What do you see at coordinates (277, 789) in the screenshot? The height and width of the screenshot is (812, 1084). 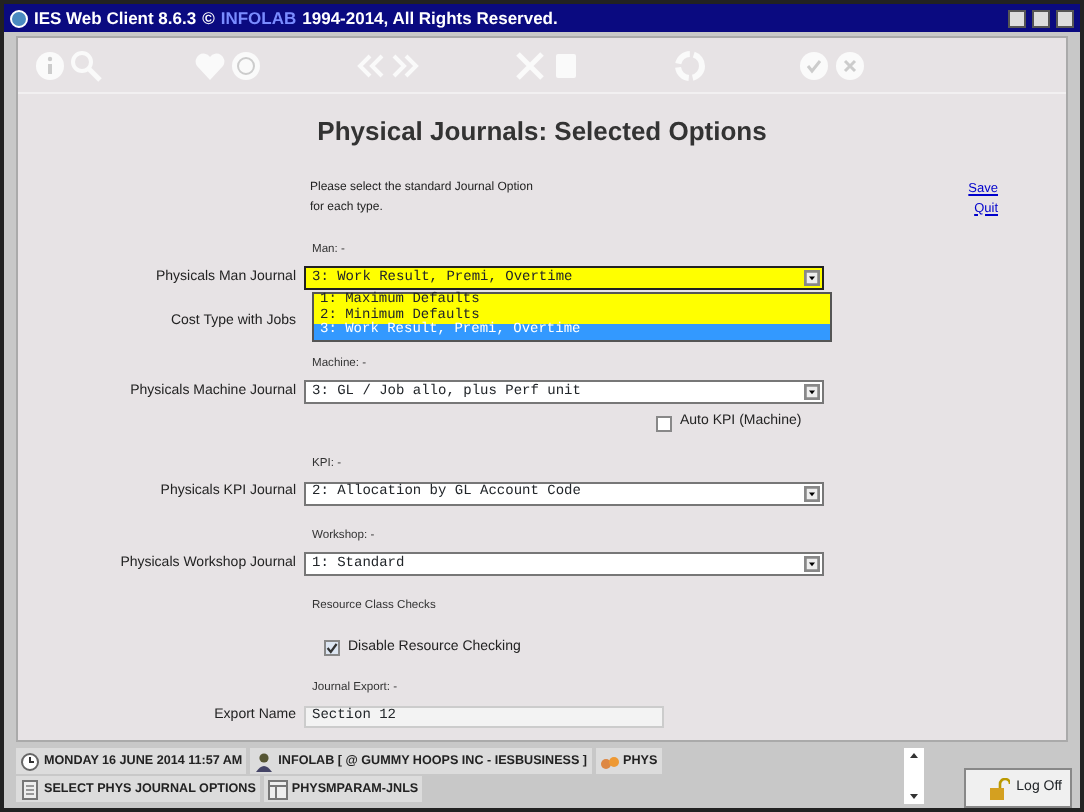 I see `table-icon` at bounding box center [277, 789].